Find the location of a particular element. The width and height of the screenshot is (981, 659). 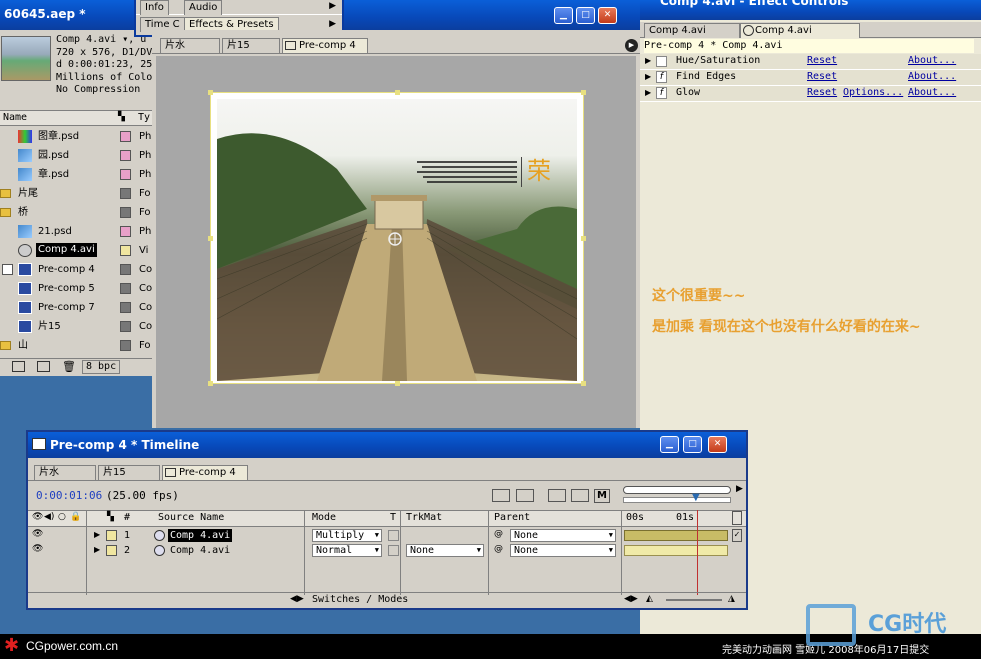

bpc-button: 8 bpc is located at coordinates (101, 367).